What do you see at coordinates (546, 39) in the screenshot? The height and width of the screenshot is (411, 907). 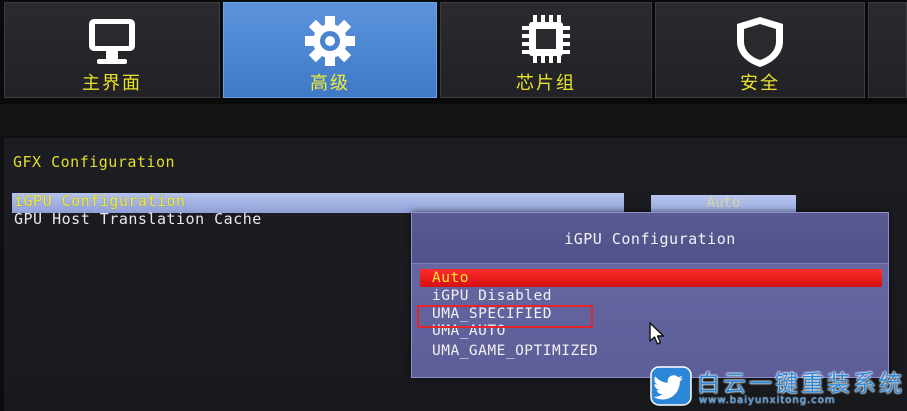 I see `chip-icon` at bounding box center [546, 39].